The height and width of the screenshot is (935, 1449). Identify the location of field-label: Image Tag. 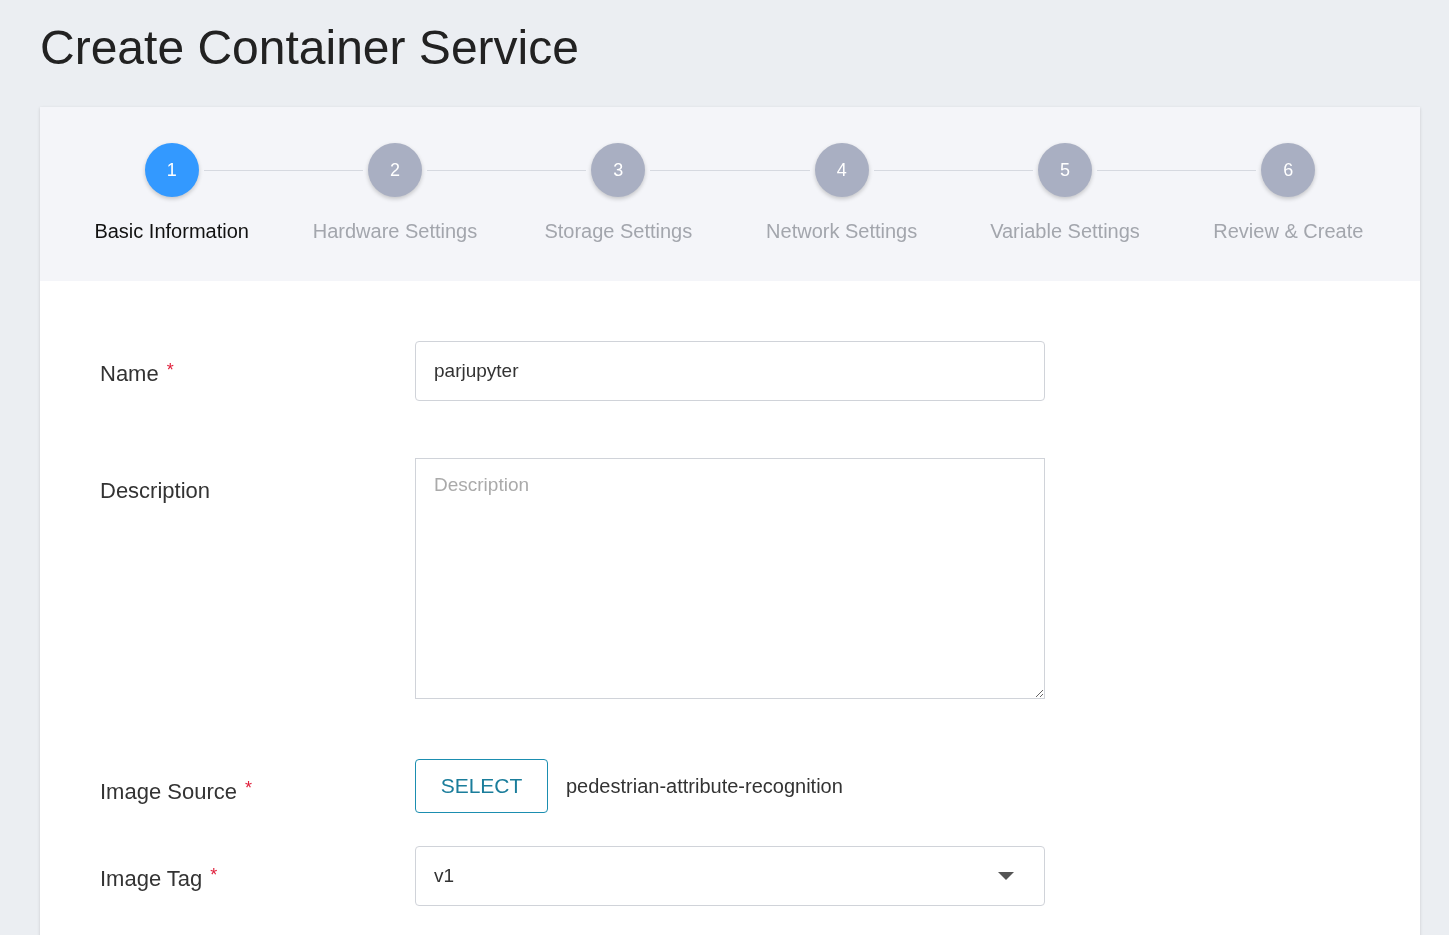
(151, 879).